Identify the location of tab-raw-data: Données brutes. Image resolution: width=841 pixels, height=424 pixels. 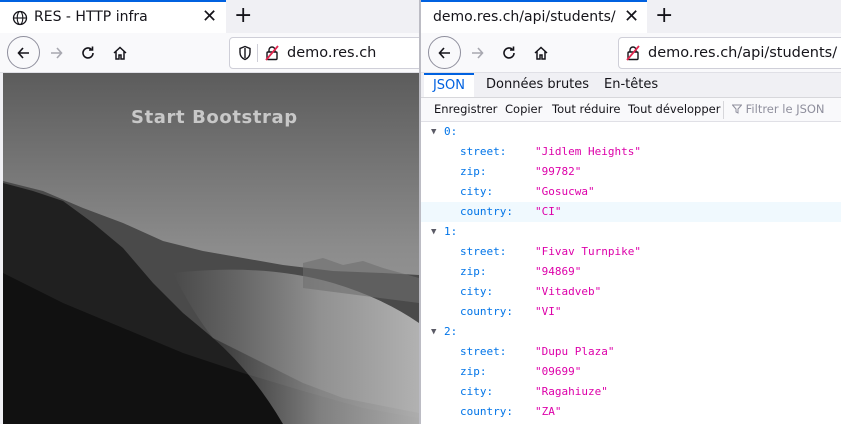
(537, 85).